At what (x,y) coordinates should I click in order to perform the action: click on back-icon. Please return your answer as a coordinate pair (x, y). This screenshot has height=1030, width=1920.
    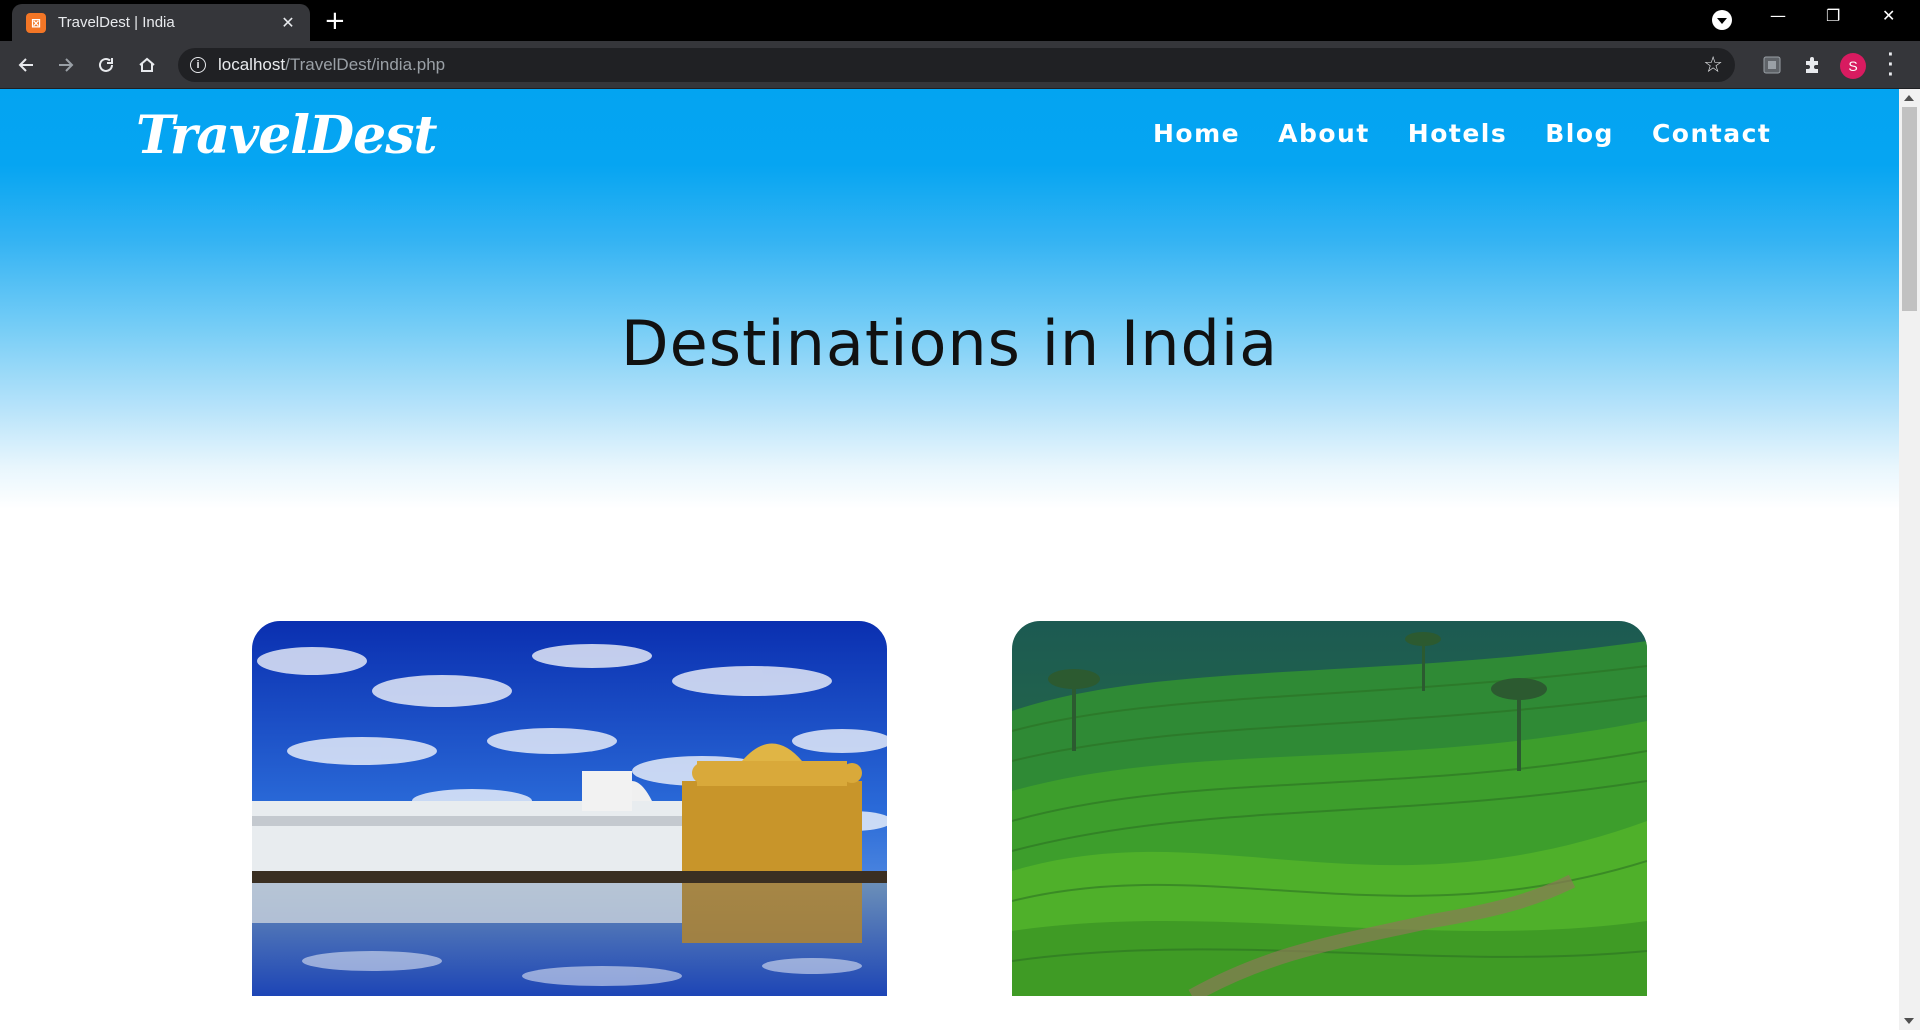
    Looking at the image, I should click on (26, 65).